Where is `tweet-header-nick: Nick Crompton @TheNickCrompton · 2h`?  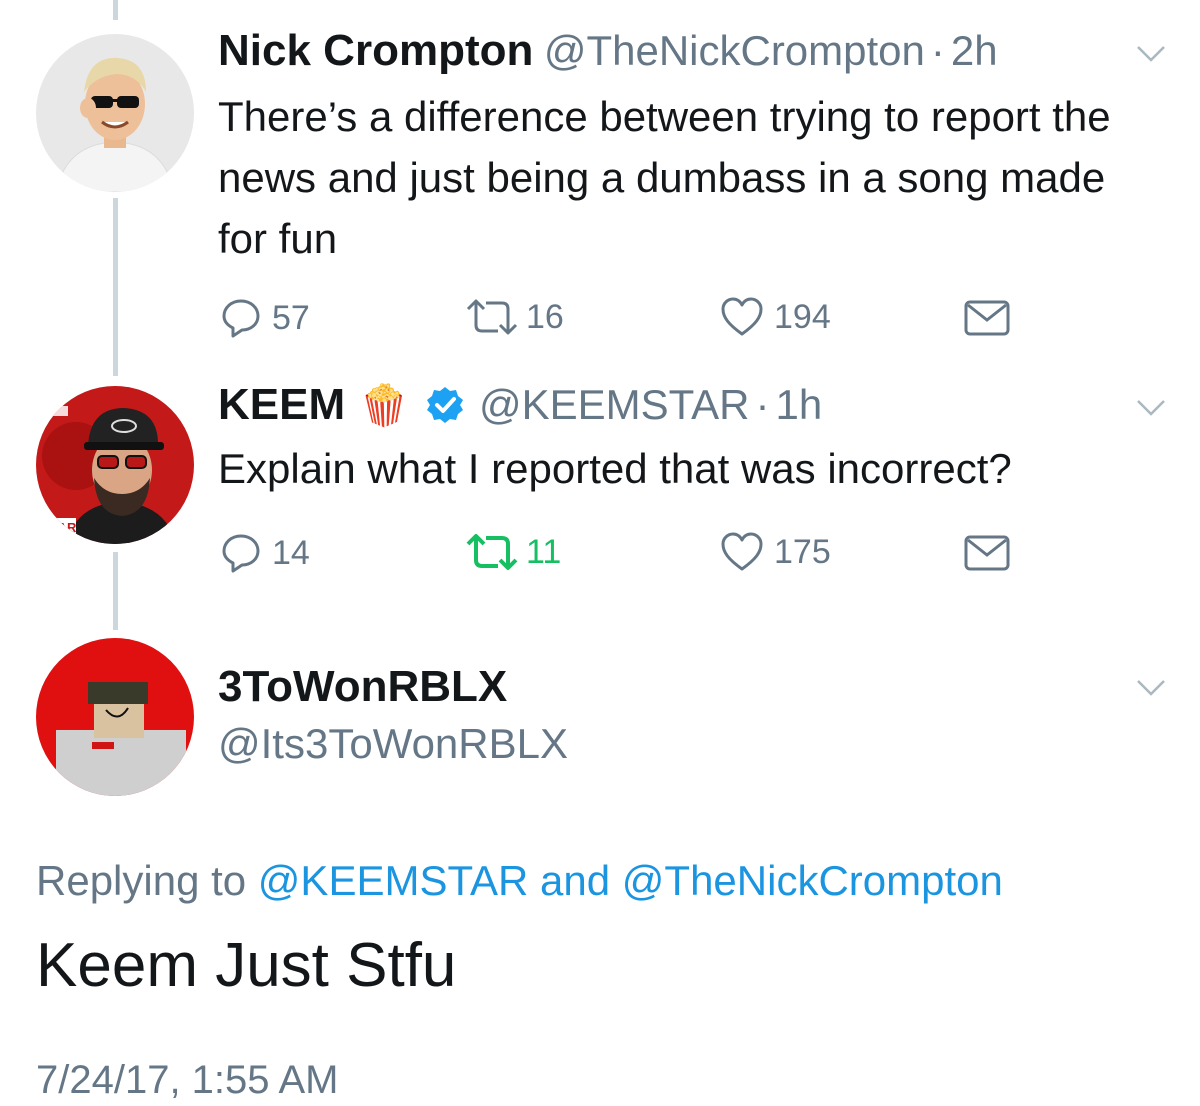
tweet-header-nick: Nick Crompton @TheNickCrompton · 2h is located at coordinates (608, 51).